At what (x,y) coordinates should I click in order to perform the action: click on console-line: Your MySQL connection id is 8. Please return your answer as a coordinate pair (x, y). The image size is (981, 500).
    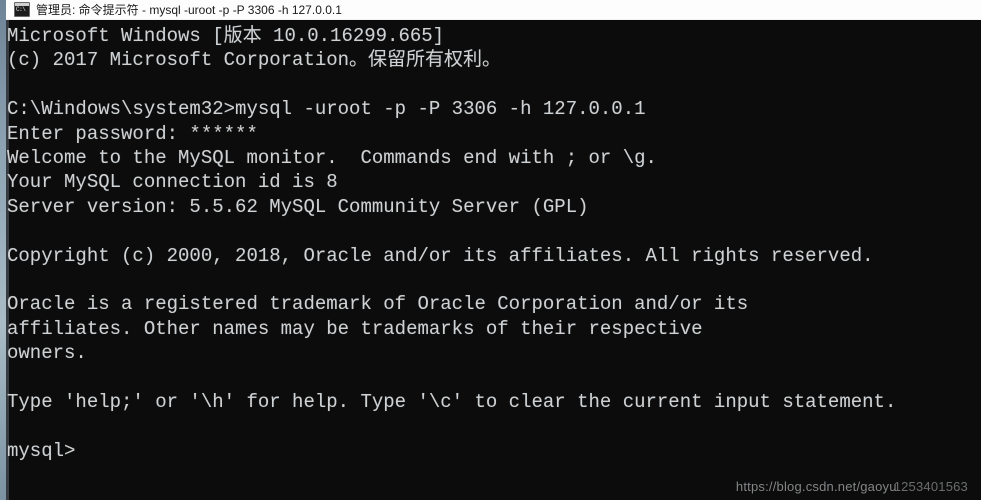
    Looking at the image, I should click on (172, 182).